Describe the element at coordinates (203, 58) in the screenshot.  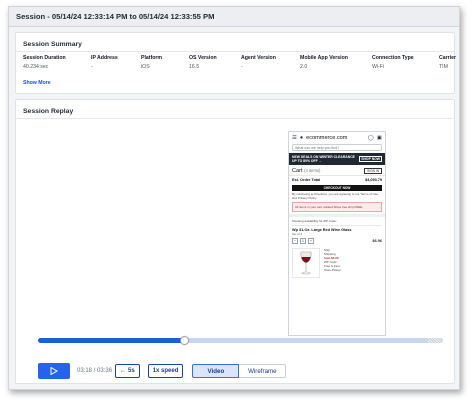
I see `col-label: OS Version` at that location.